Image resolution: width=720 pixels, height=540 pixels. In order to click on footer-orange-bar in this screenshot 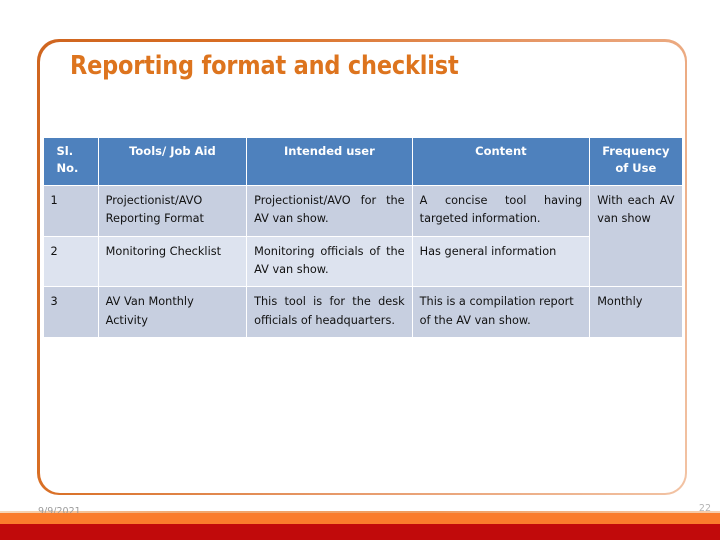, I will do `click(360, 518)`.